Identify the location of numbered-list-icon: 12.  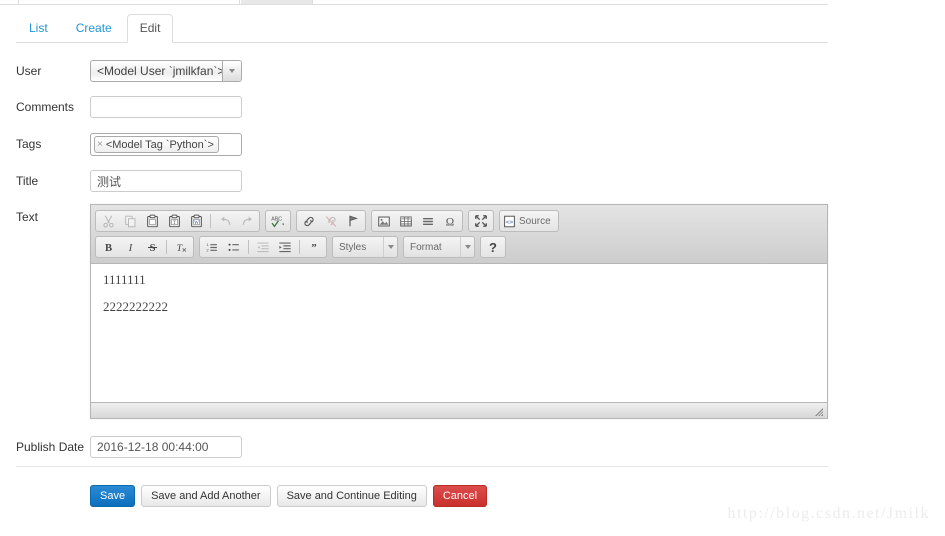
(212, 247).